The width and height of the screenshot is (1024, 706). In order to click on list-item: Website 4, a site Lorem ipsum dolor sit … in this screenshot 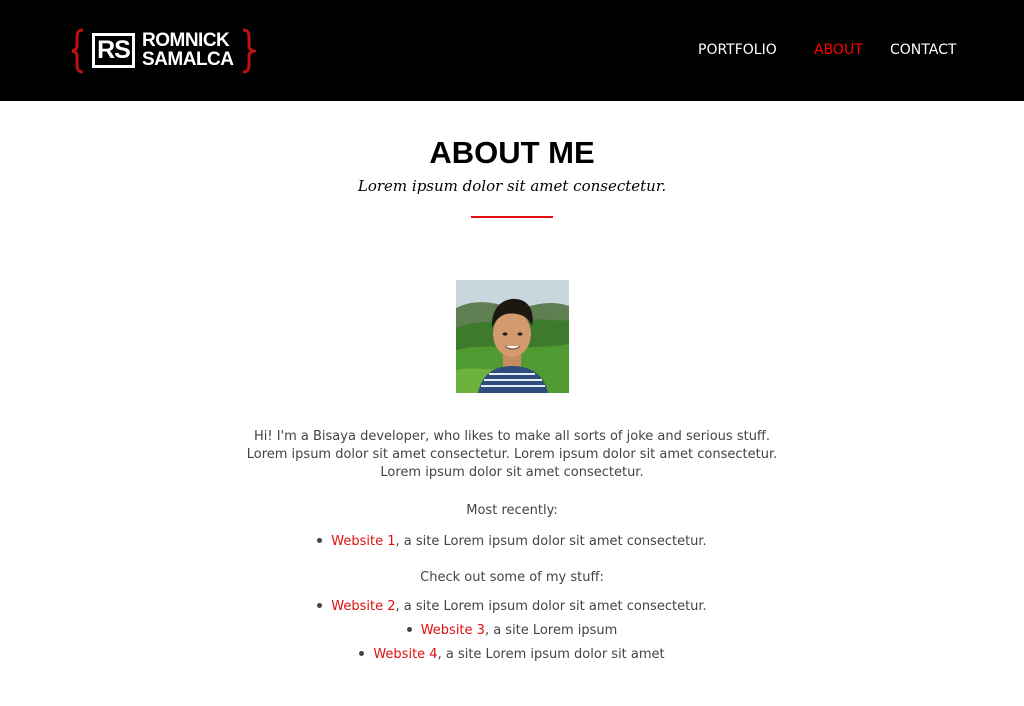, I will do `click(512, 655)`.